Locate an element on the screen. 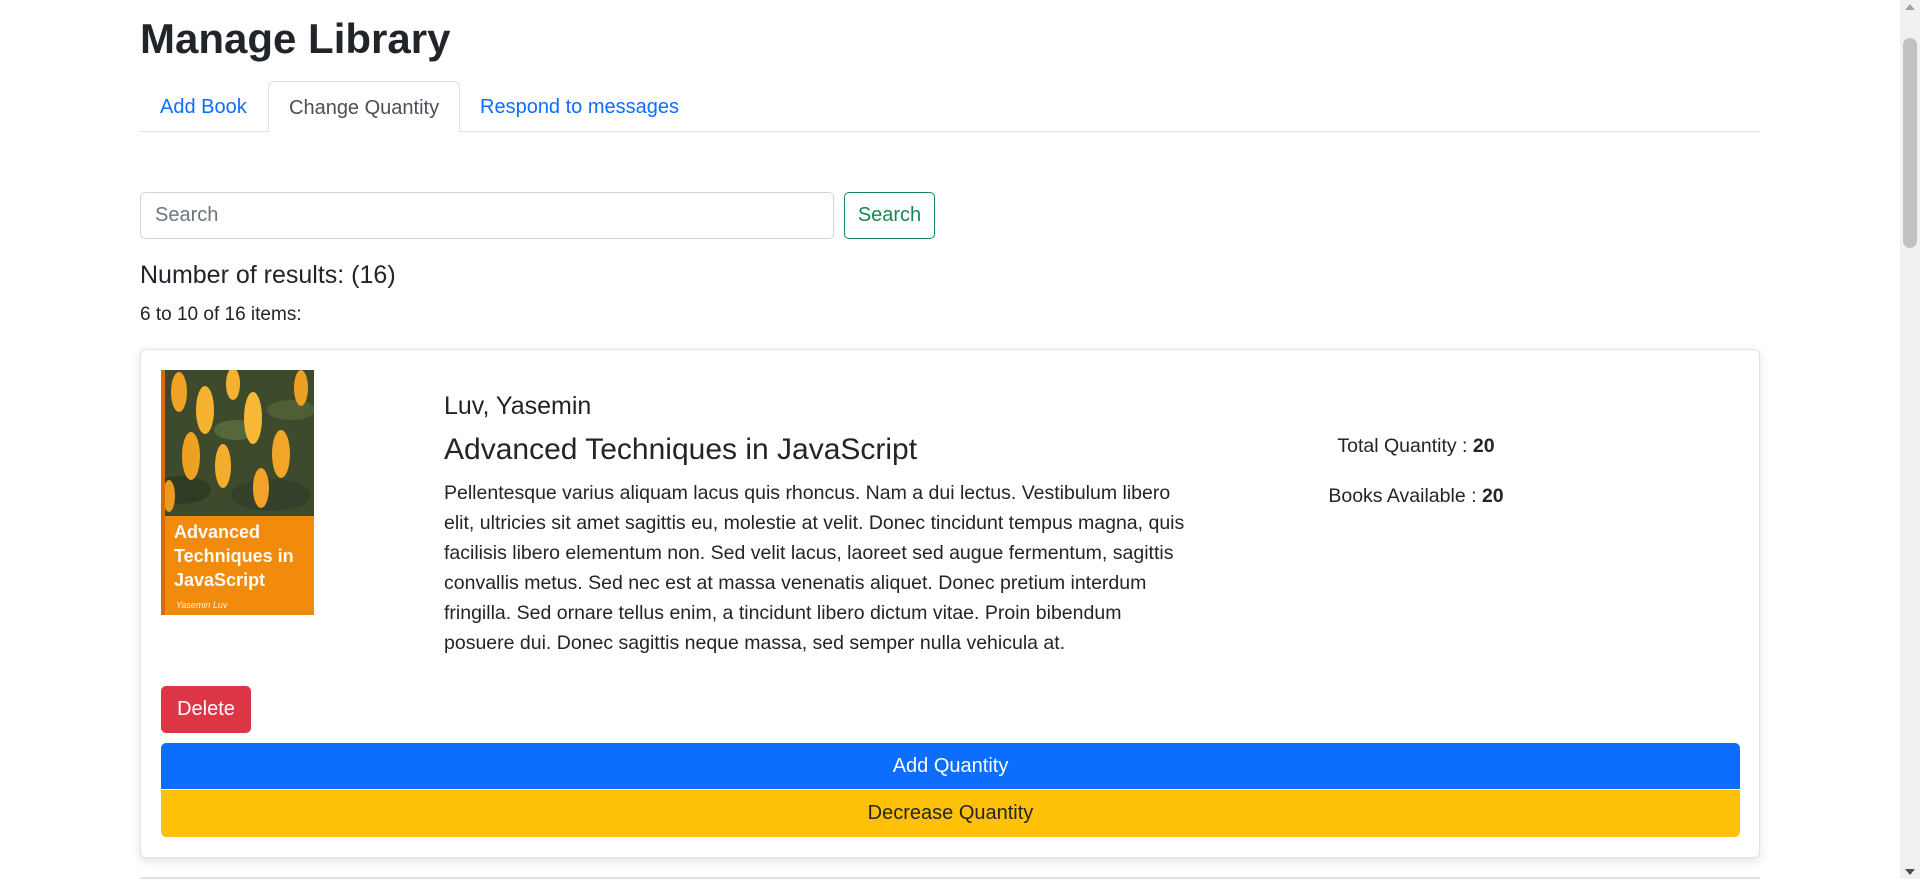 The width and height of the screenshot is (1920, 879). scroll-up-arrow-icon is located at coordinates (1910, 7).